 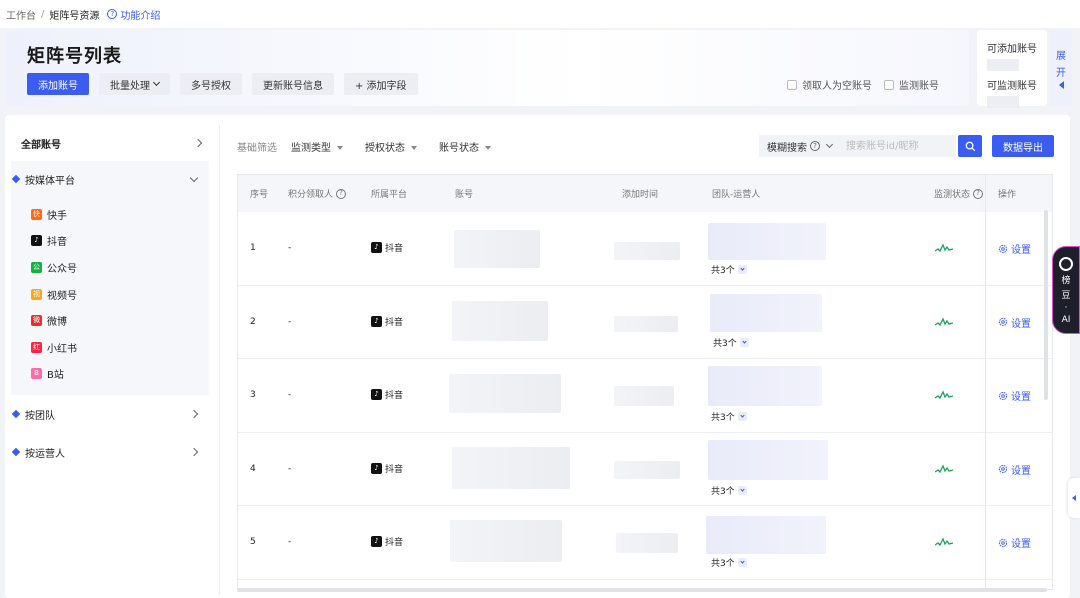 What do you see at coordinates (1023, 146) in the screenshot?
I see `export-button: 数据导出` at bounding box center [1023, 146].